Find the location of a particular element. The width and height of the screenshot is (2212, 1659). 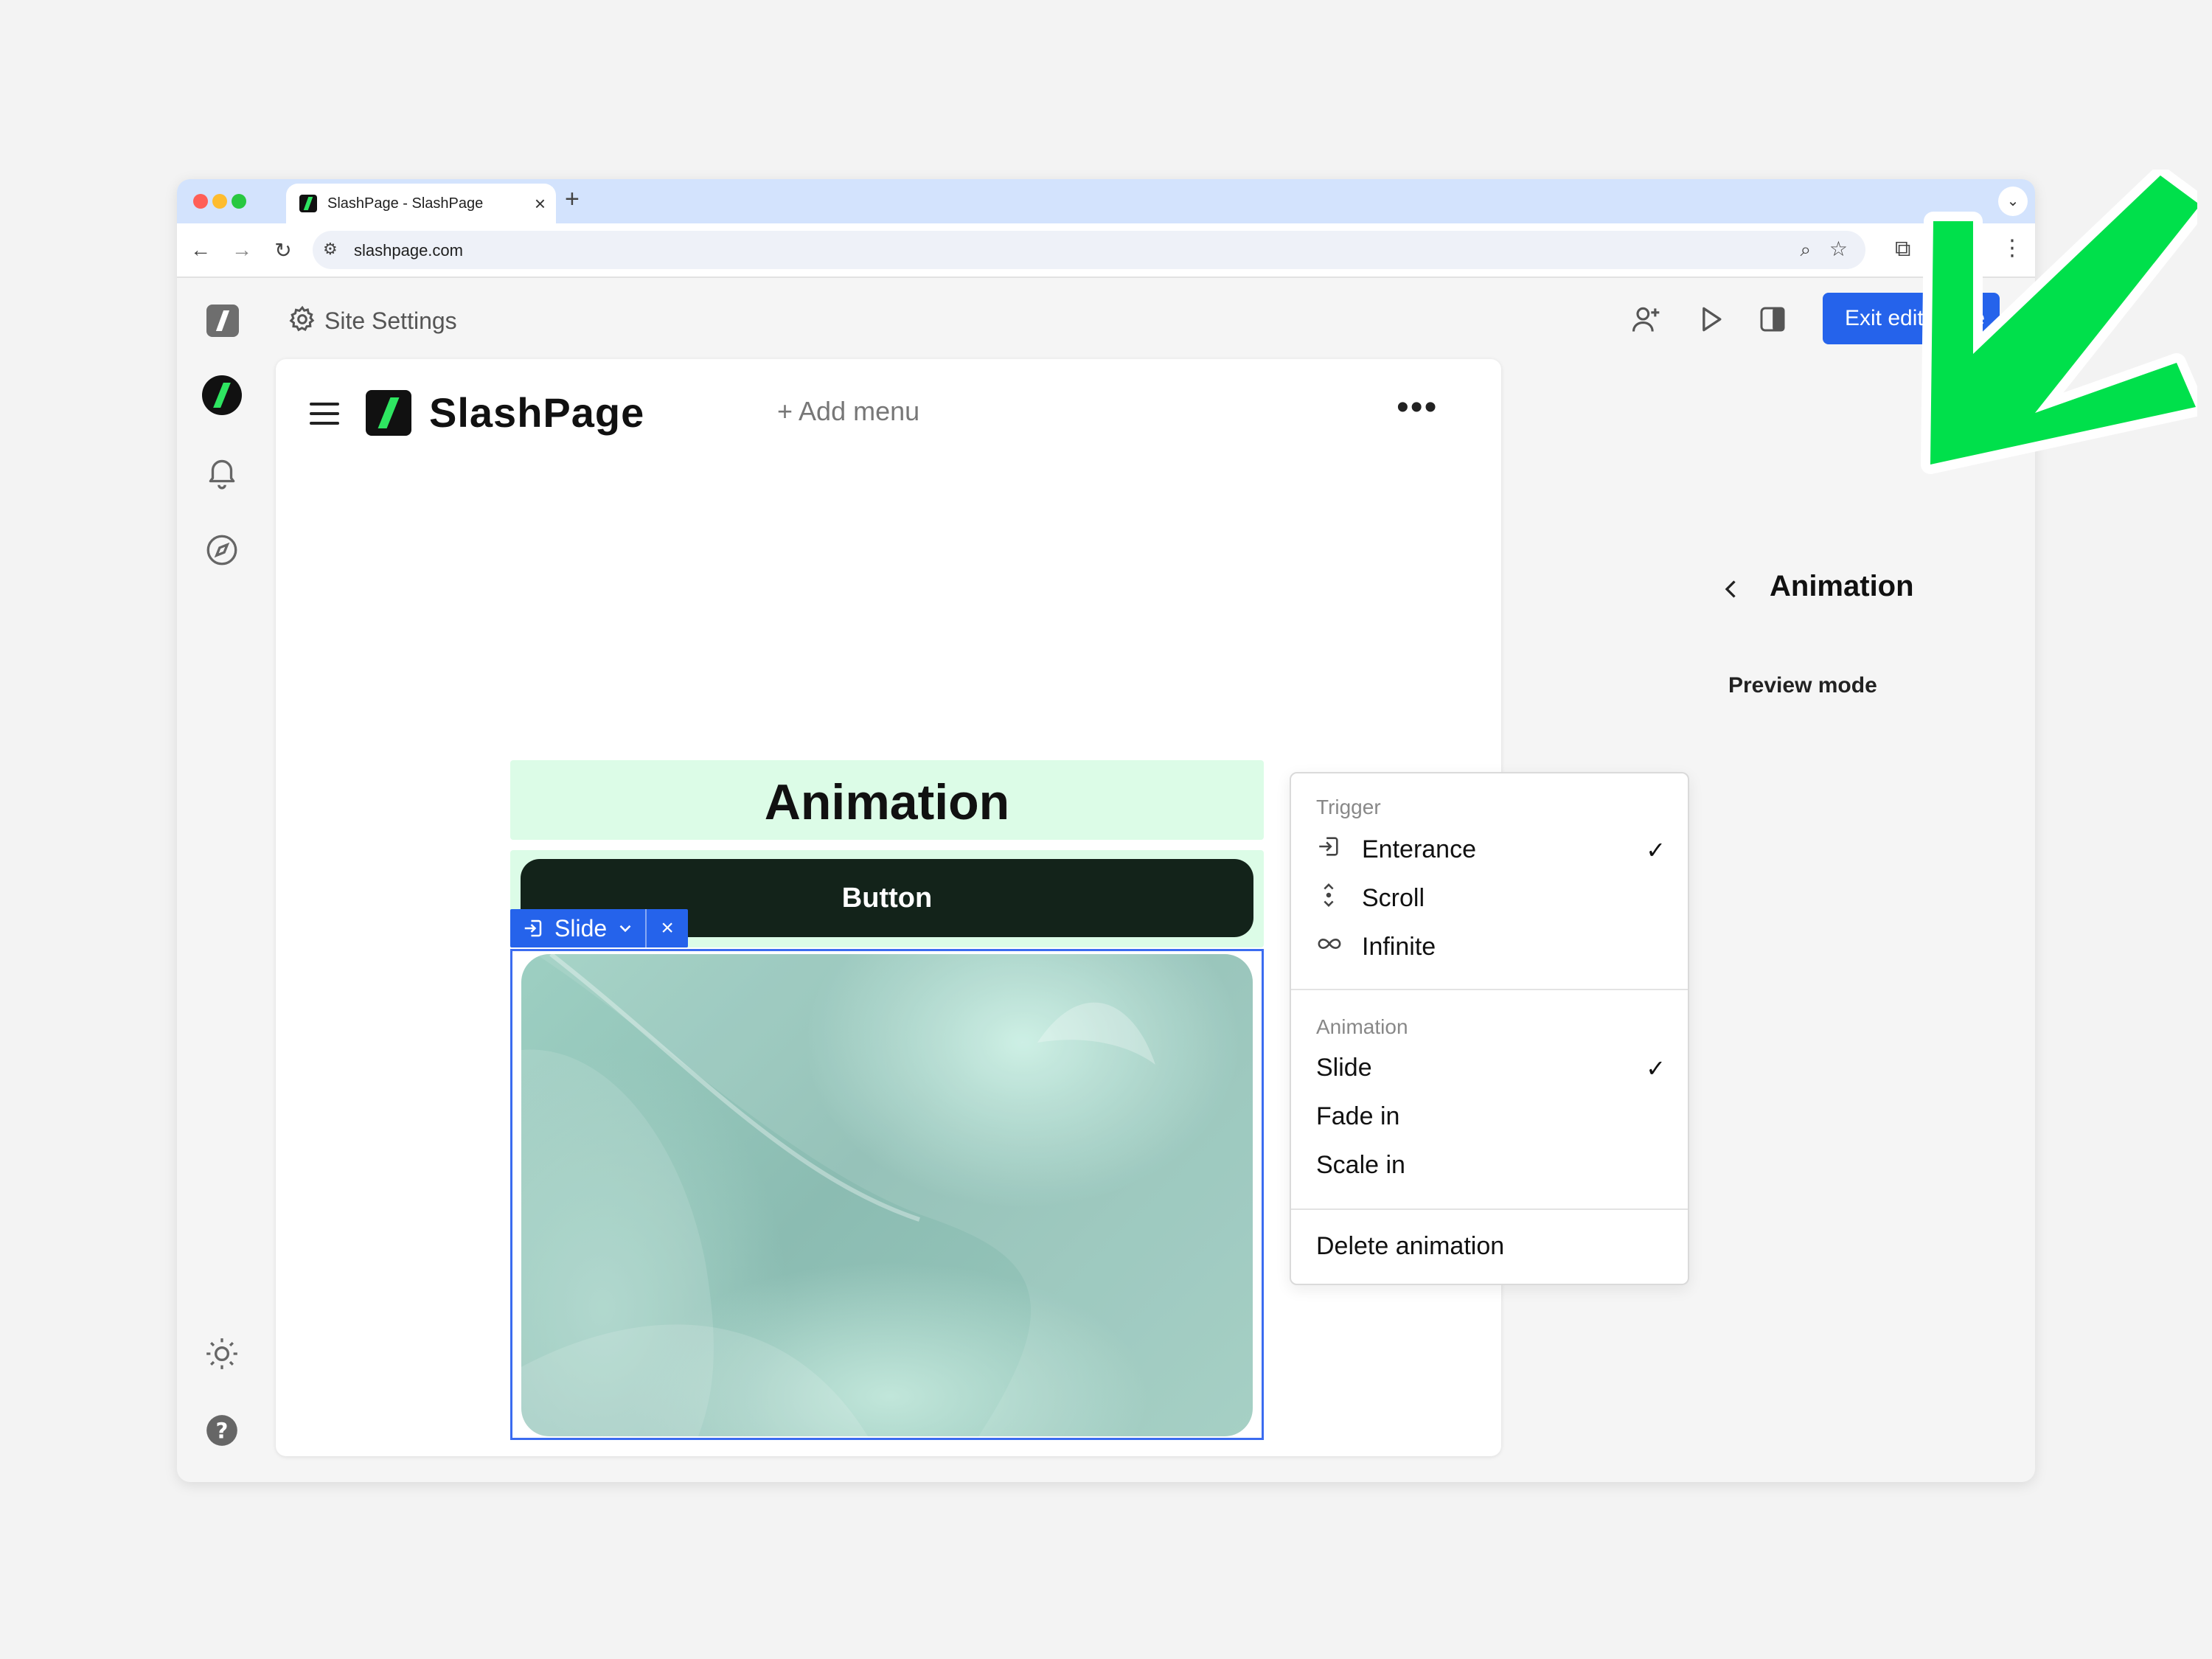

back-button: ← is located at coordinates (200, 250).